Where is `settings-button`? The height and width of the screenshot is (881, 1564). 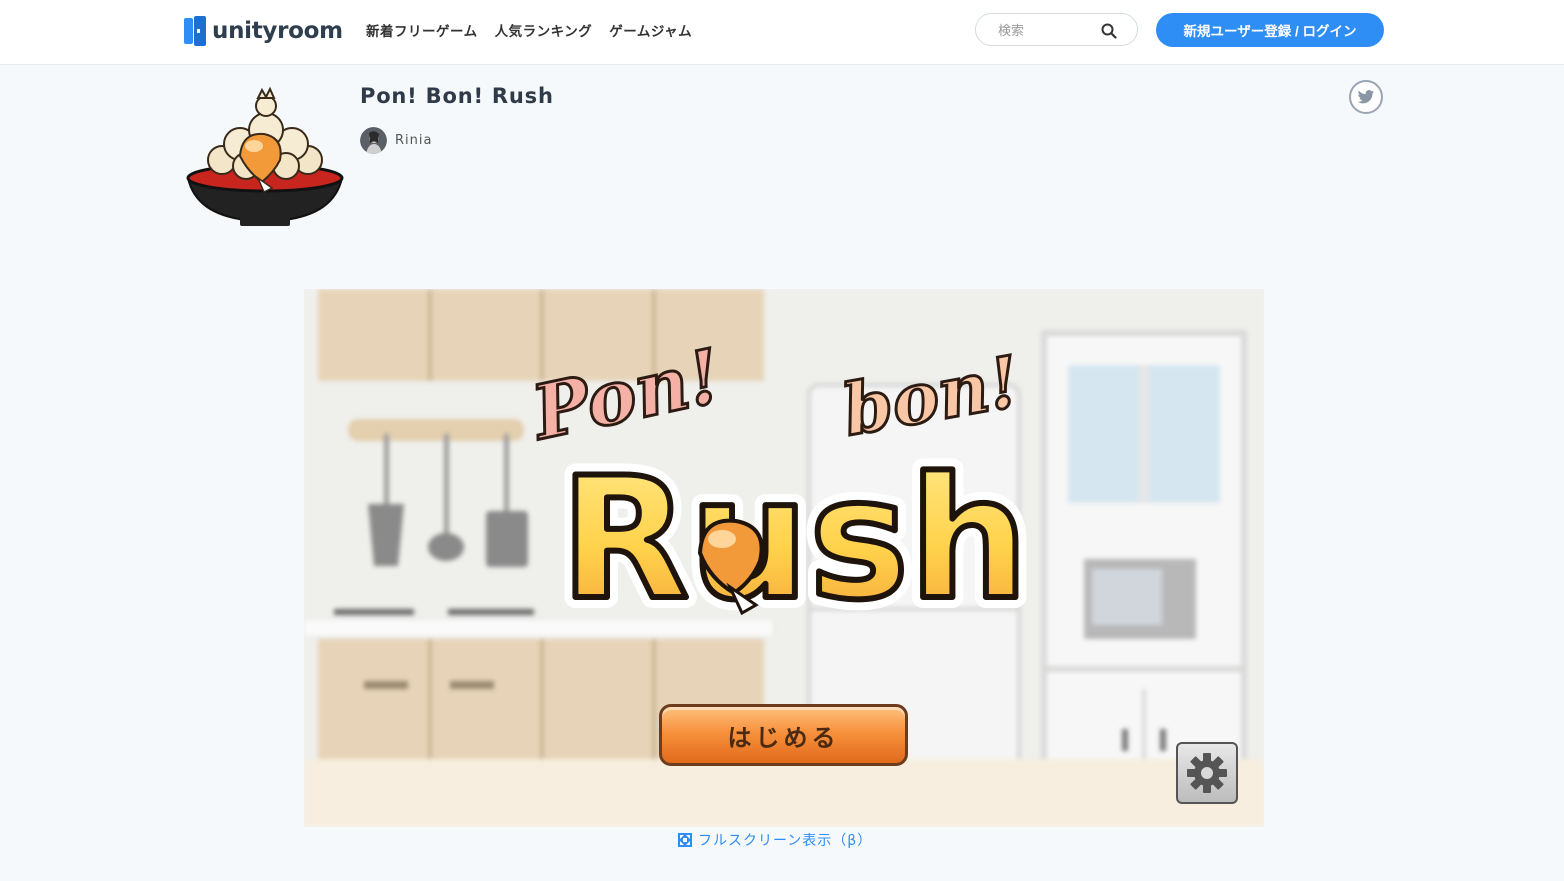
settings-button is located at coordinates (1207, 773).